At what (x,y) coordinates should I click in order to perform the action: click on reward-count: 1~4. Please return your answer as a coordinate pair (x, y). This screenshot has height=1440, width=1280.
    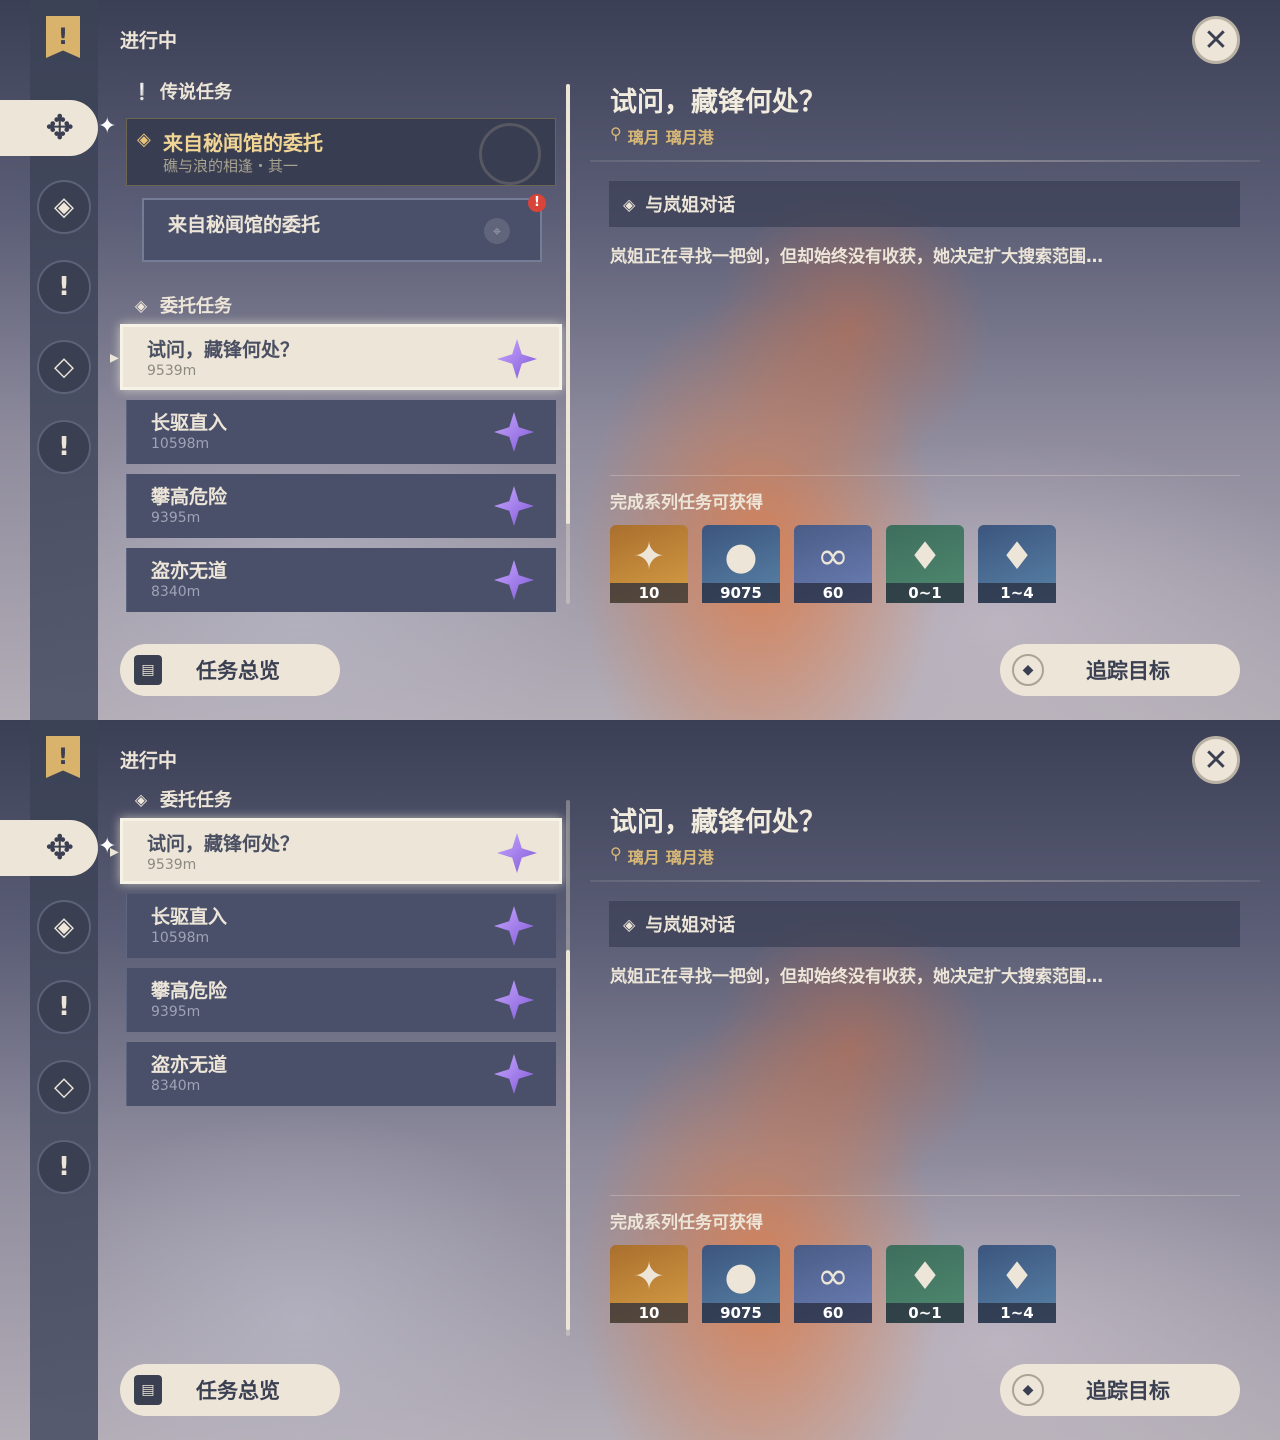
    Looking at the image, I should click on (1017, 1313).